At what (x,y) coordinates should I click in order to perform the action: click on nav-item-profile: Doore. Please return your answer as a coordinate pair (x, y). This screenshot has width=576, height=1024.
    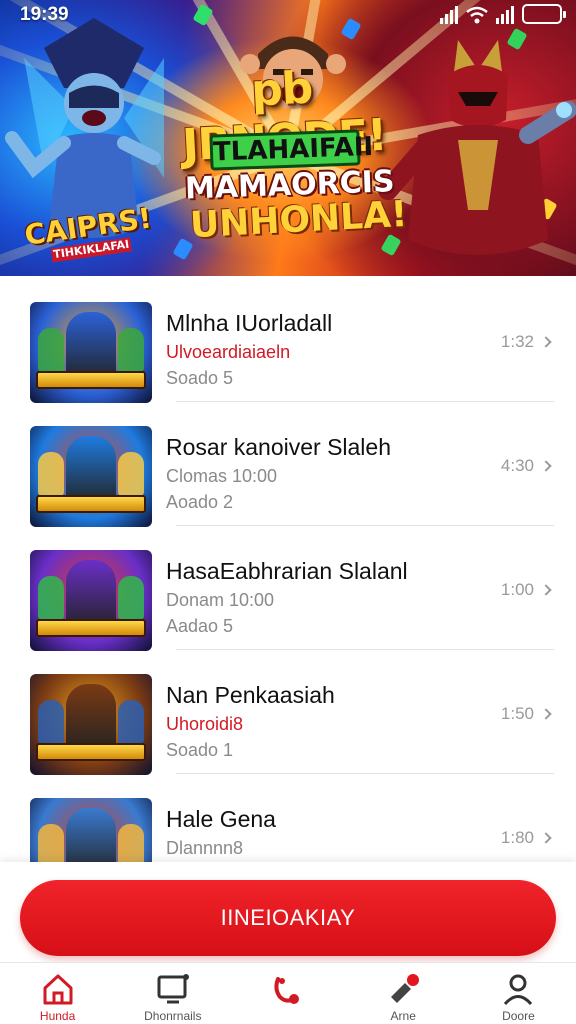
    Looking at the image, I should click on (518, 993).